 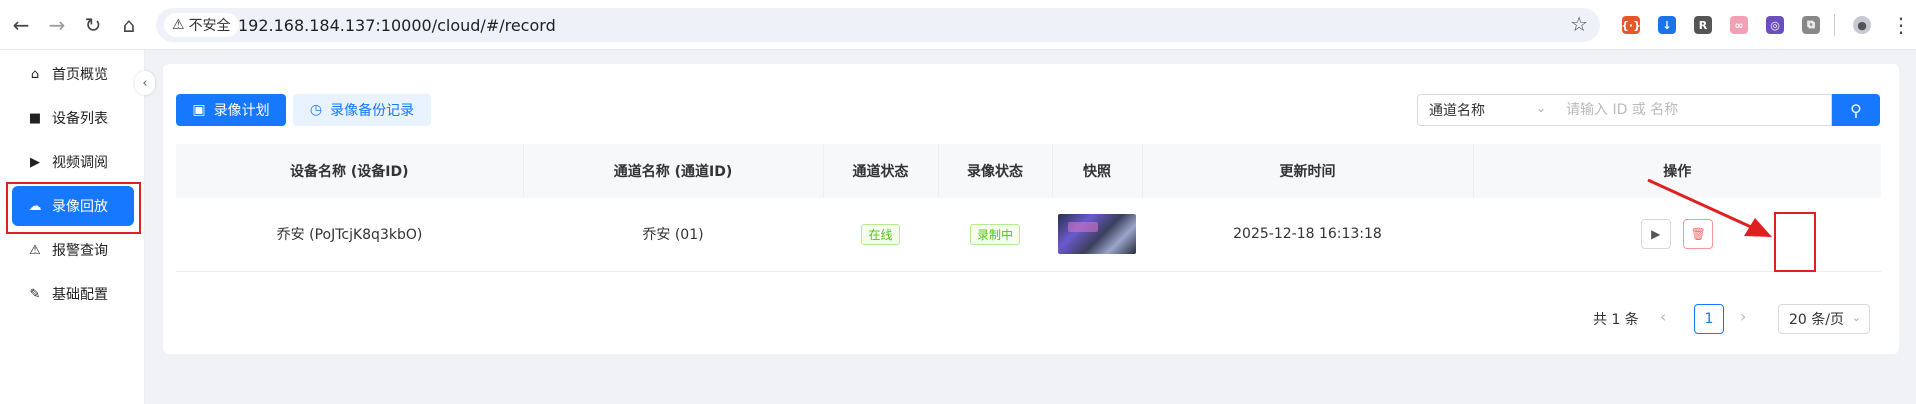 I want to click on url-text: 192.168.184.137:10000/cloud/#/record, so click(x=397, y=25).